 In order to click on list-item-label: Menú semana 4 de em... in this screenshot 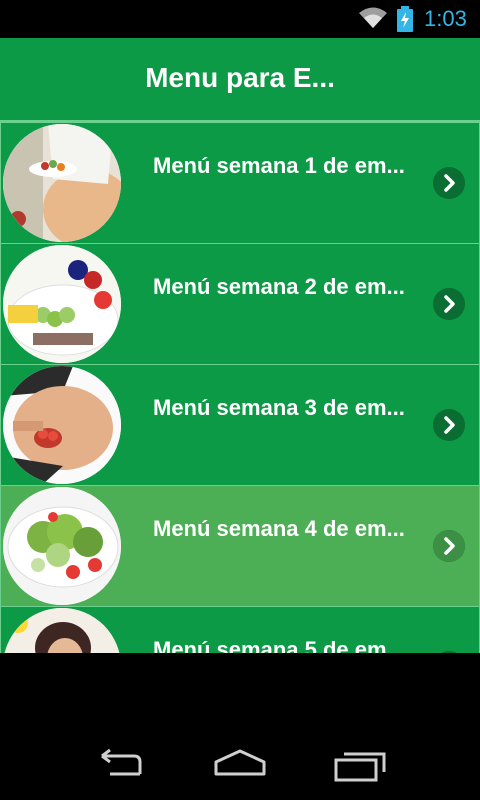, I will do `click(279, 528)`.